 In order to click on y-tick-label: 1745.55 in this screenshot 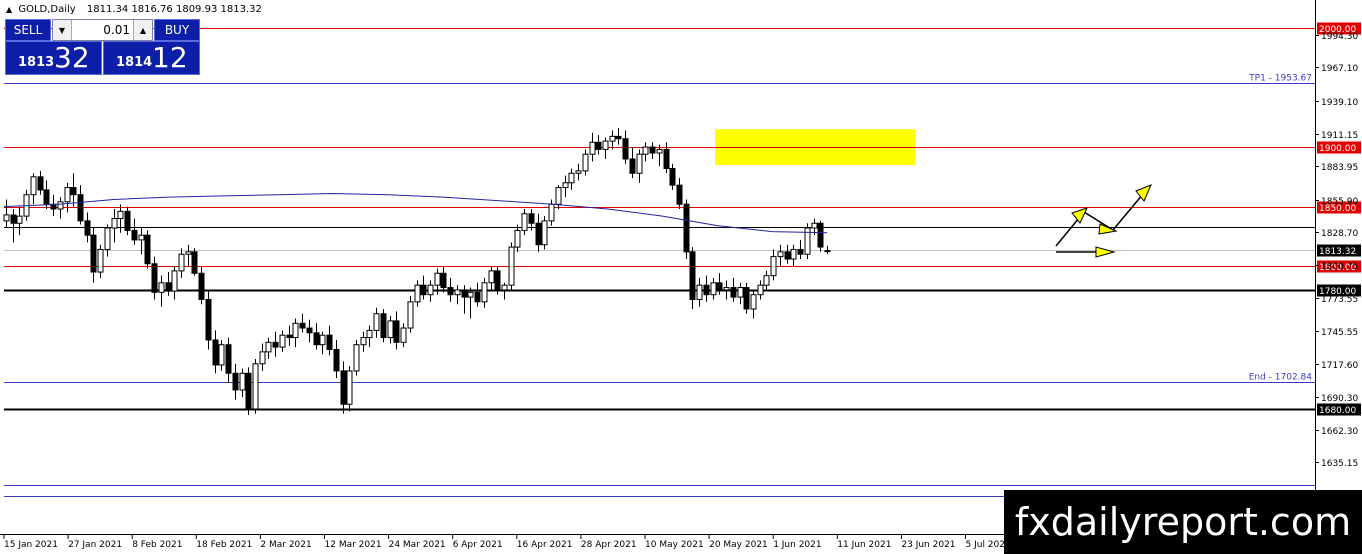, I will do `click(1339, 333)`.